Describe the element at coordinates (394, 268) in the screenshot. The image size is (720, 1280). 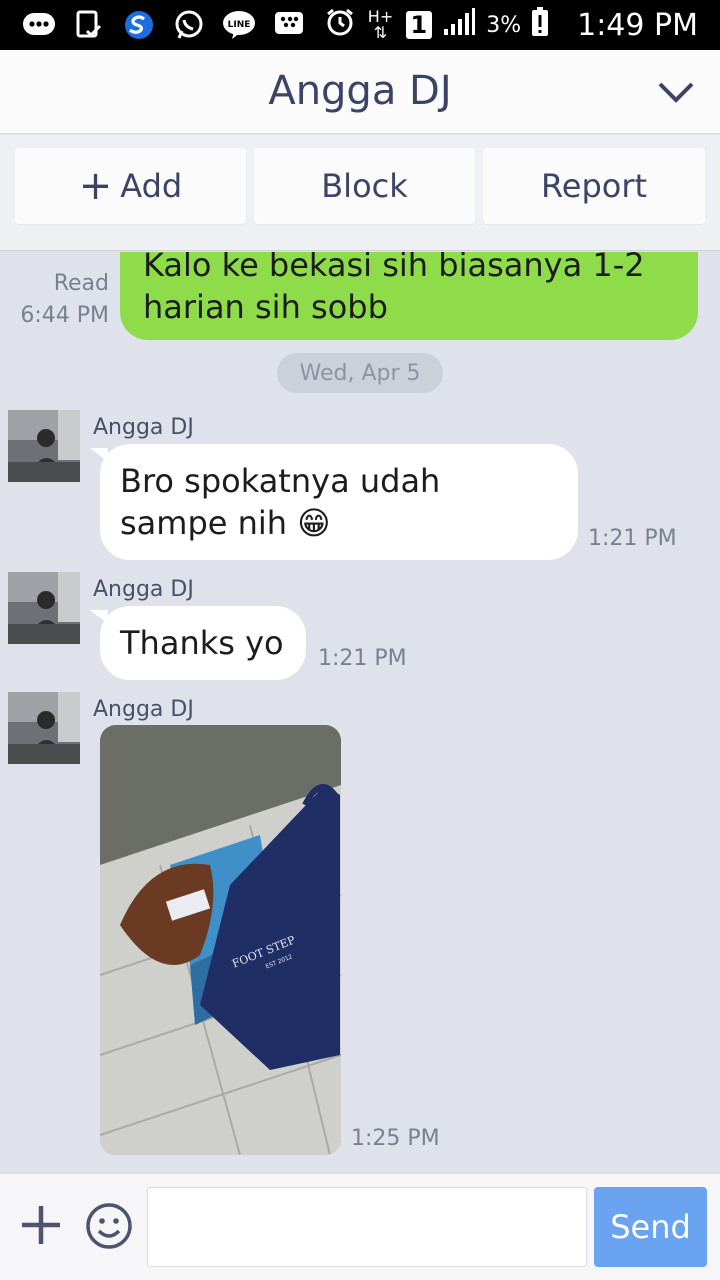
I see `sent-message-line: Kalo ke bekasi sih biasanya 1-2` at that location.